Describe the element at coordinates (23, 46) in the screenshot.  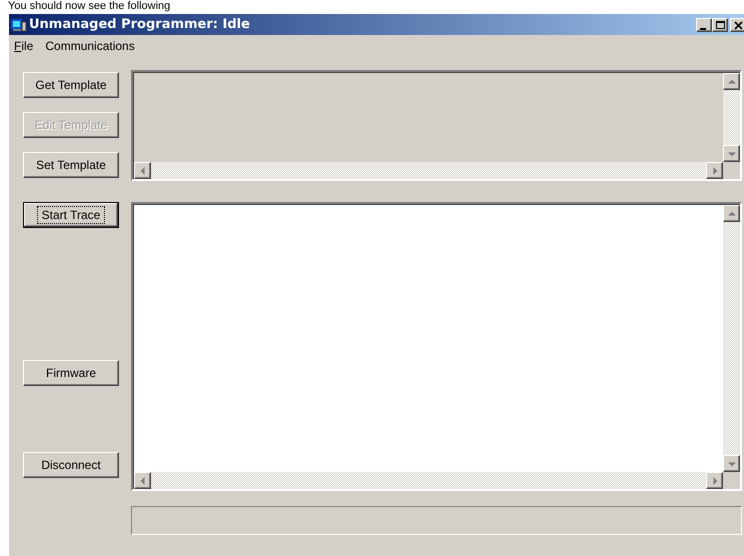
I see `menu-item: File` at that location.